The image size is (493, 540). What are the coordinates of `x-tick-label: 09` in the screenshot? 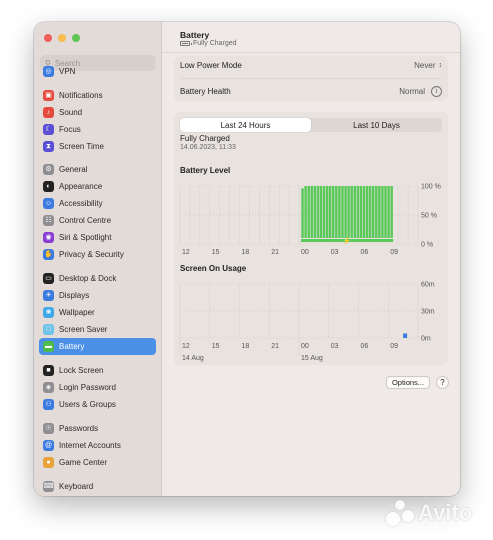 It's located at (394, 252).